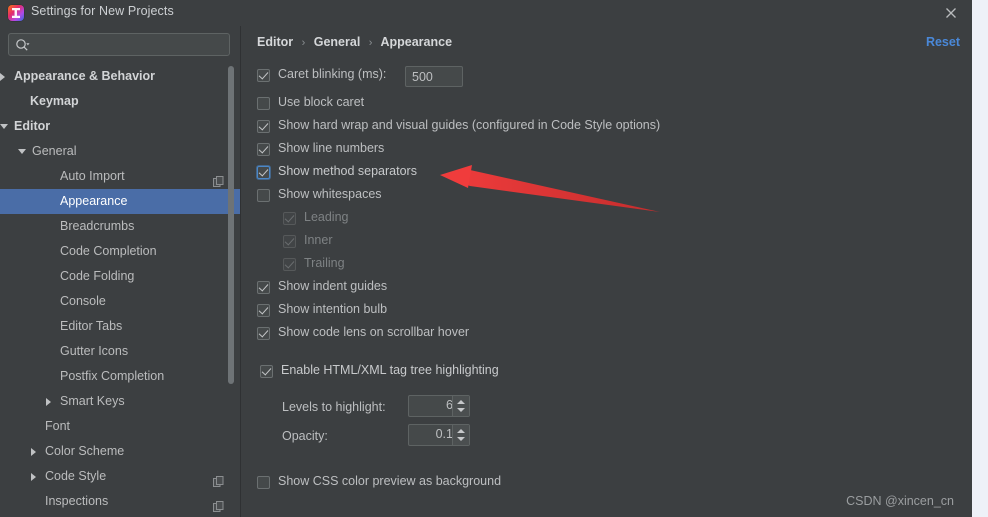 The image size is (988, 517). What do you see at coordinates (951, 13) in the screenshot?
I see `close-icon` at bounding box center [951, 13].